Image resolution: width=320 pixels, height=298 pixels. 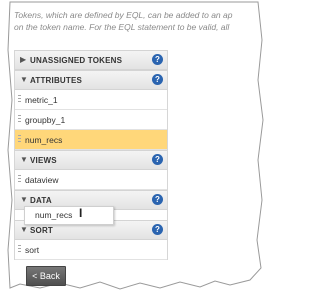 I want to click on dragging-token: num_recs, so click(x=69, y=215).